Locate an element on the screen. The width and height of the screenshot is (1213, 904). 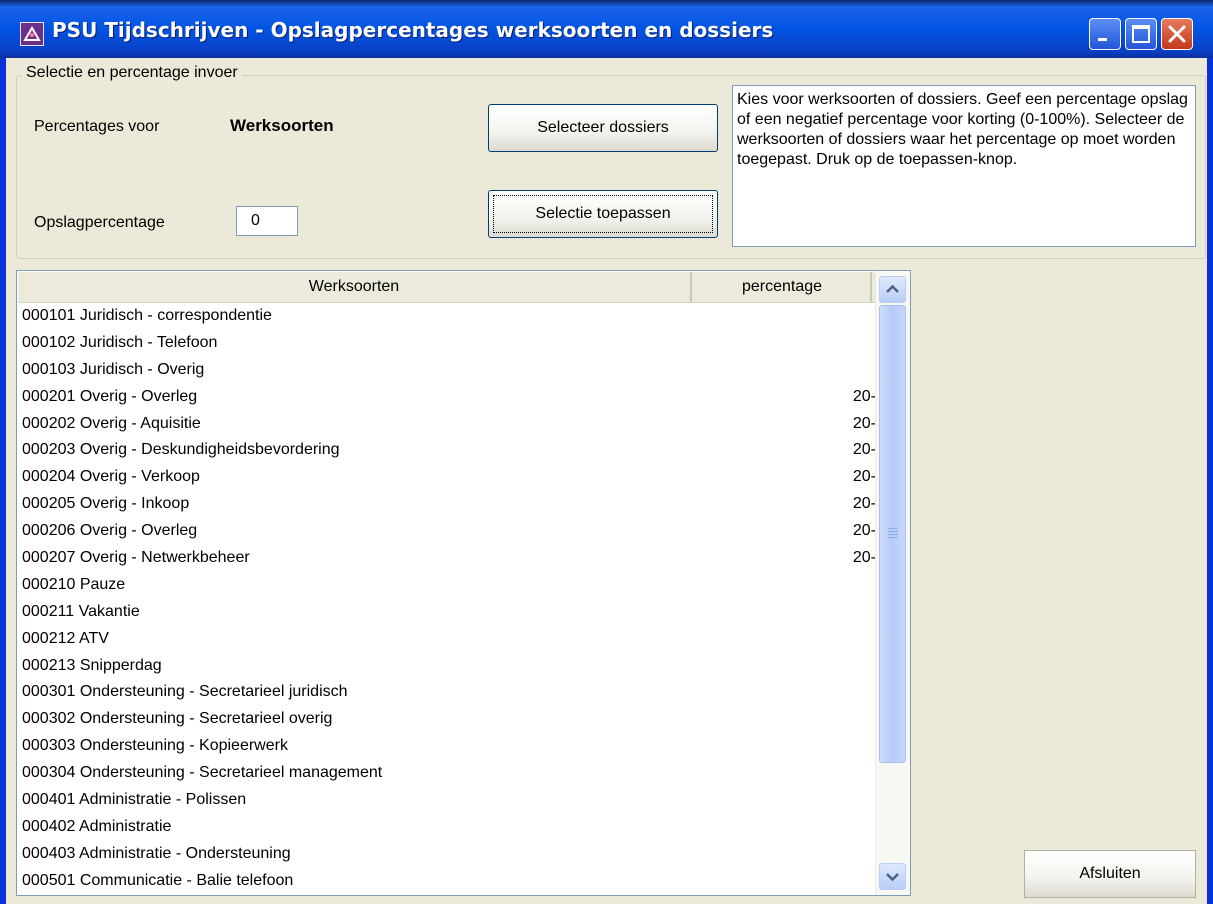
werksoort-name: 000202 Overig - Aquisitie is located at coordinates (111, 423).